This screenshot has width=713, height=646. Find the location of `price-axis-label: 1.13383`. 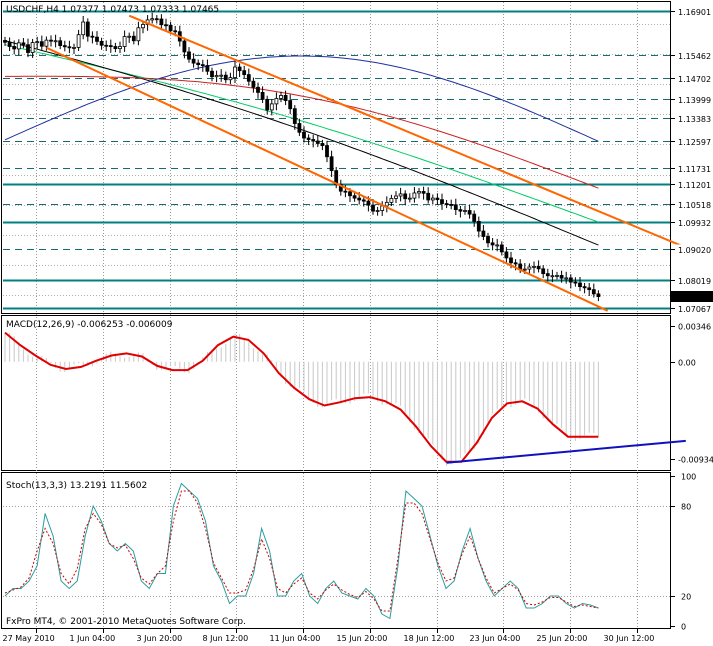

price-axis-label: 1.13383 is located at coordinates (694, 119).